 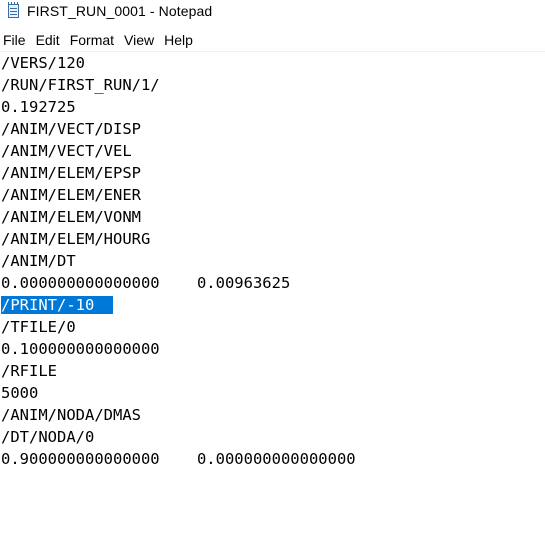 I want to click on text-line: /ANIM/NODA/DMAS, so click(x=71, y=415).